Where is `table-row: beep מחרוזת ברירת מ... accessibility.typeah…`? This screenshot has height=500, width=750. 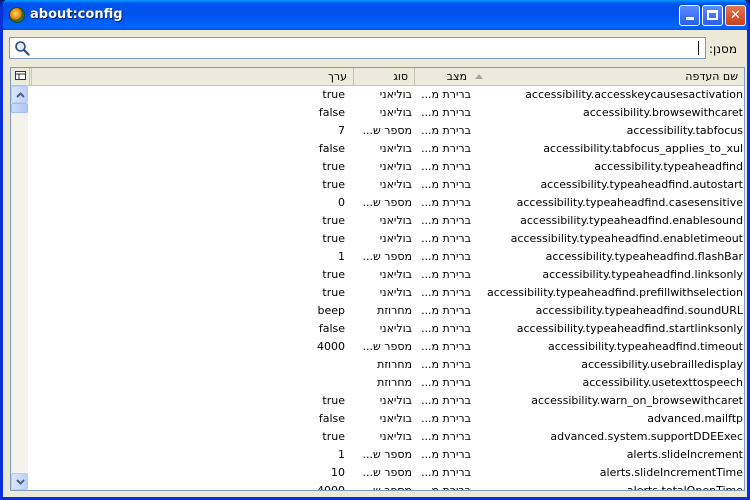 table-row: beep מחרוזת ברירת מ... accessibility.typeah… is located at coordinates (386, 311).